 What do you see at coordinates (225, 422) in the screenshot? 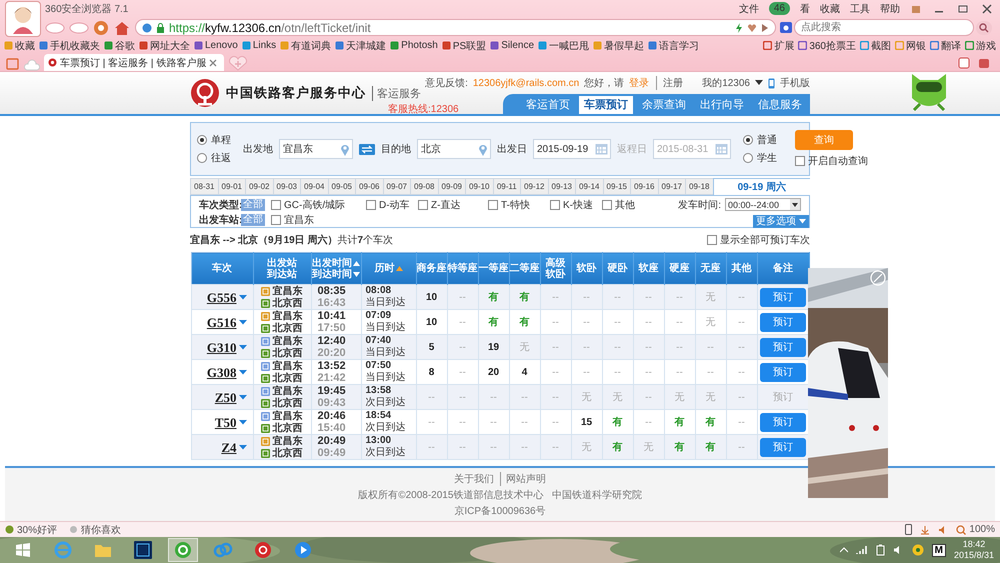
I see `train-number-link: T50` at bounding box center [225, 422].